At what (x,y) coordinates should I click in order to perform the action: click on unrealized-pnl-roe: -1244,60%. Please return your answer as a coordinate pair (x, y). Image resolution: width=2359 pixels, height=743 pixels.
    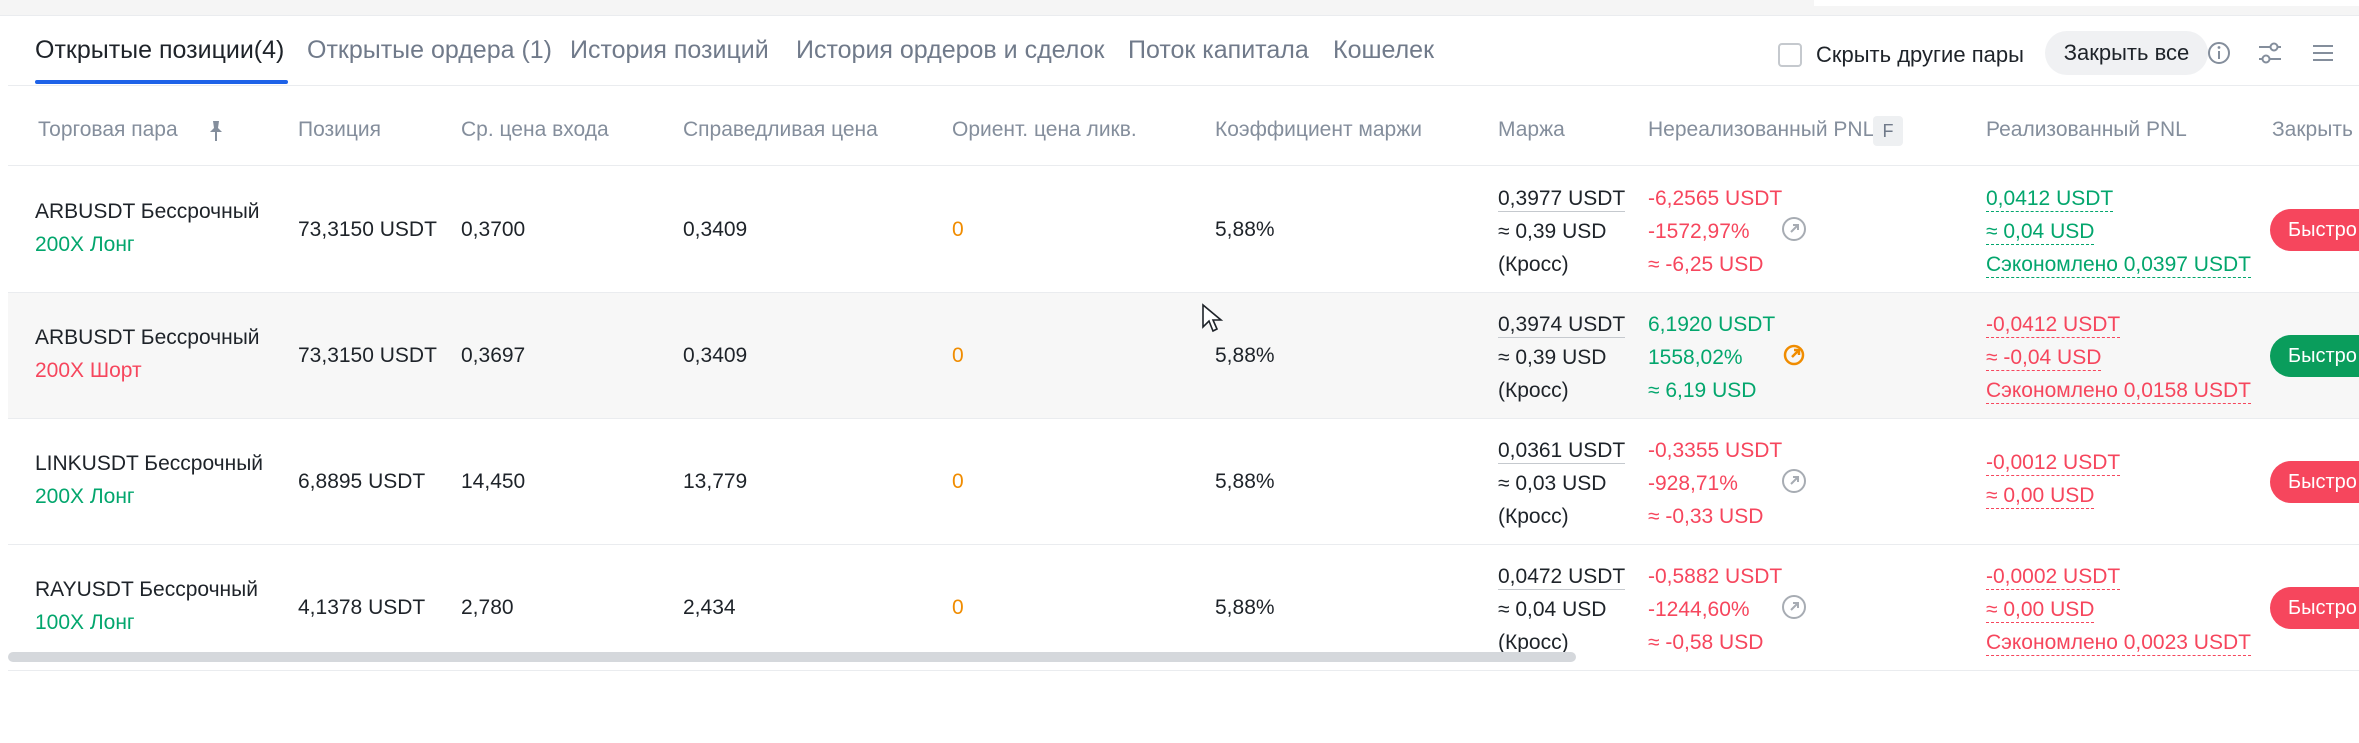
    Looking at the image, I should click on (1699, 609).